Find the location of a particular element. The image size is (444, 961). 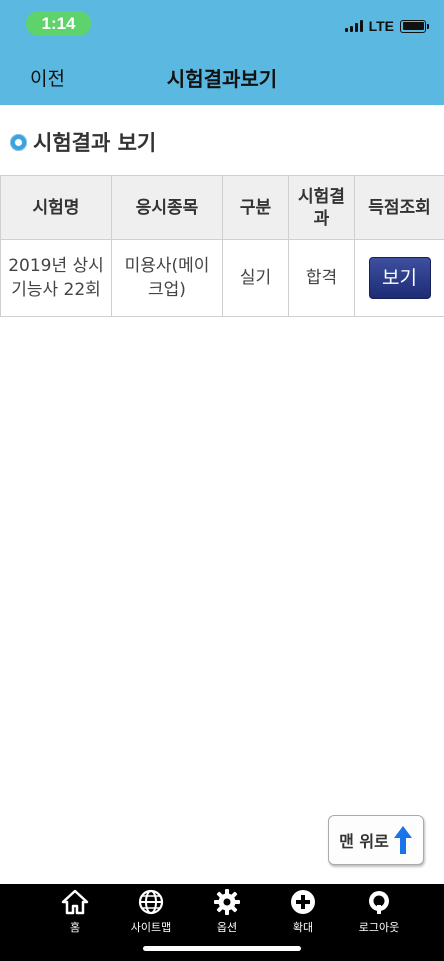

view-score-button: 보기 is located at coordinates (399, 278).